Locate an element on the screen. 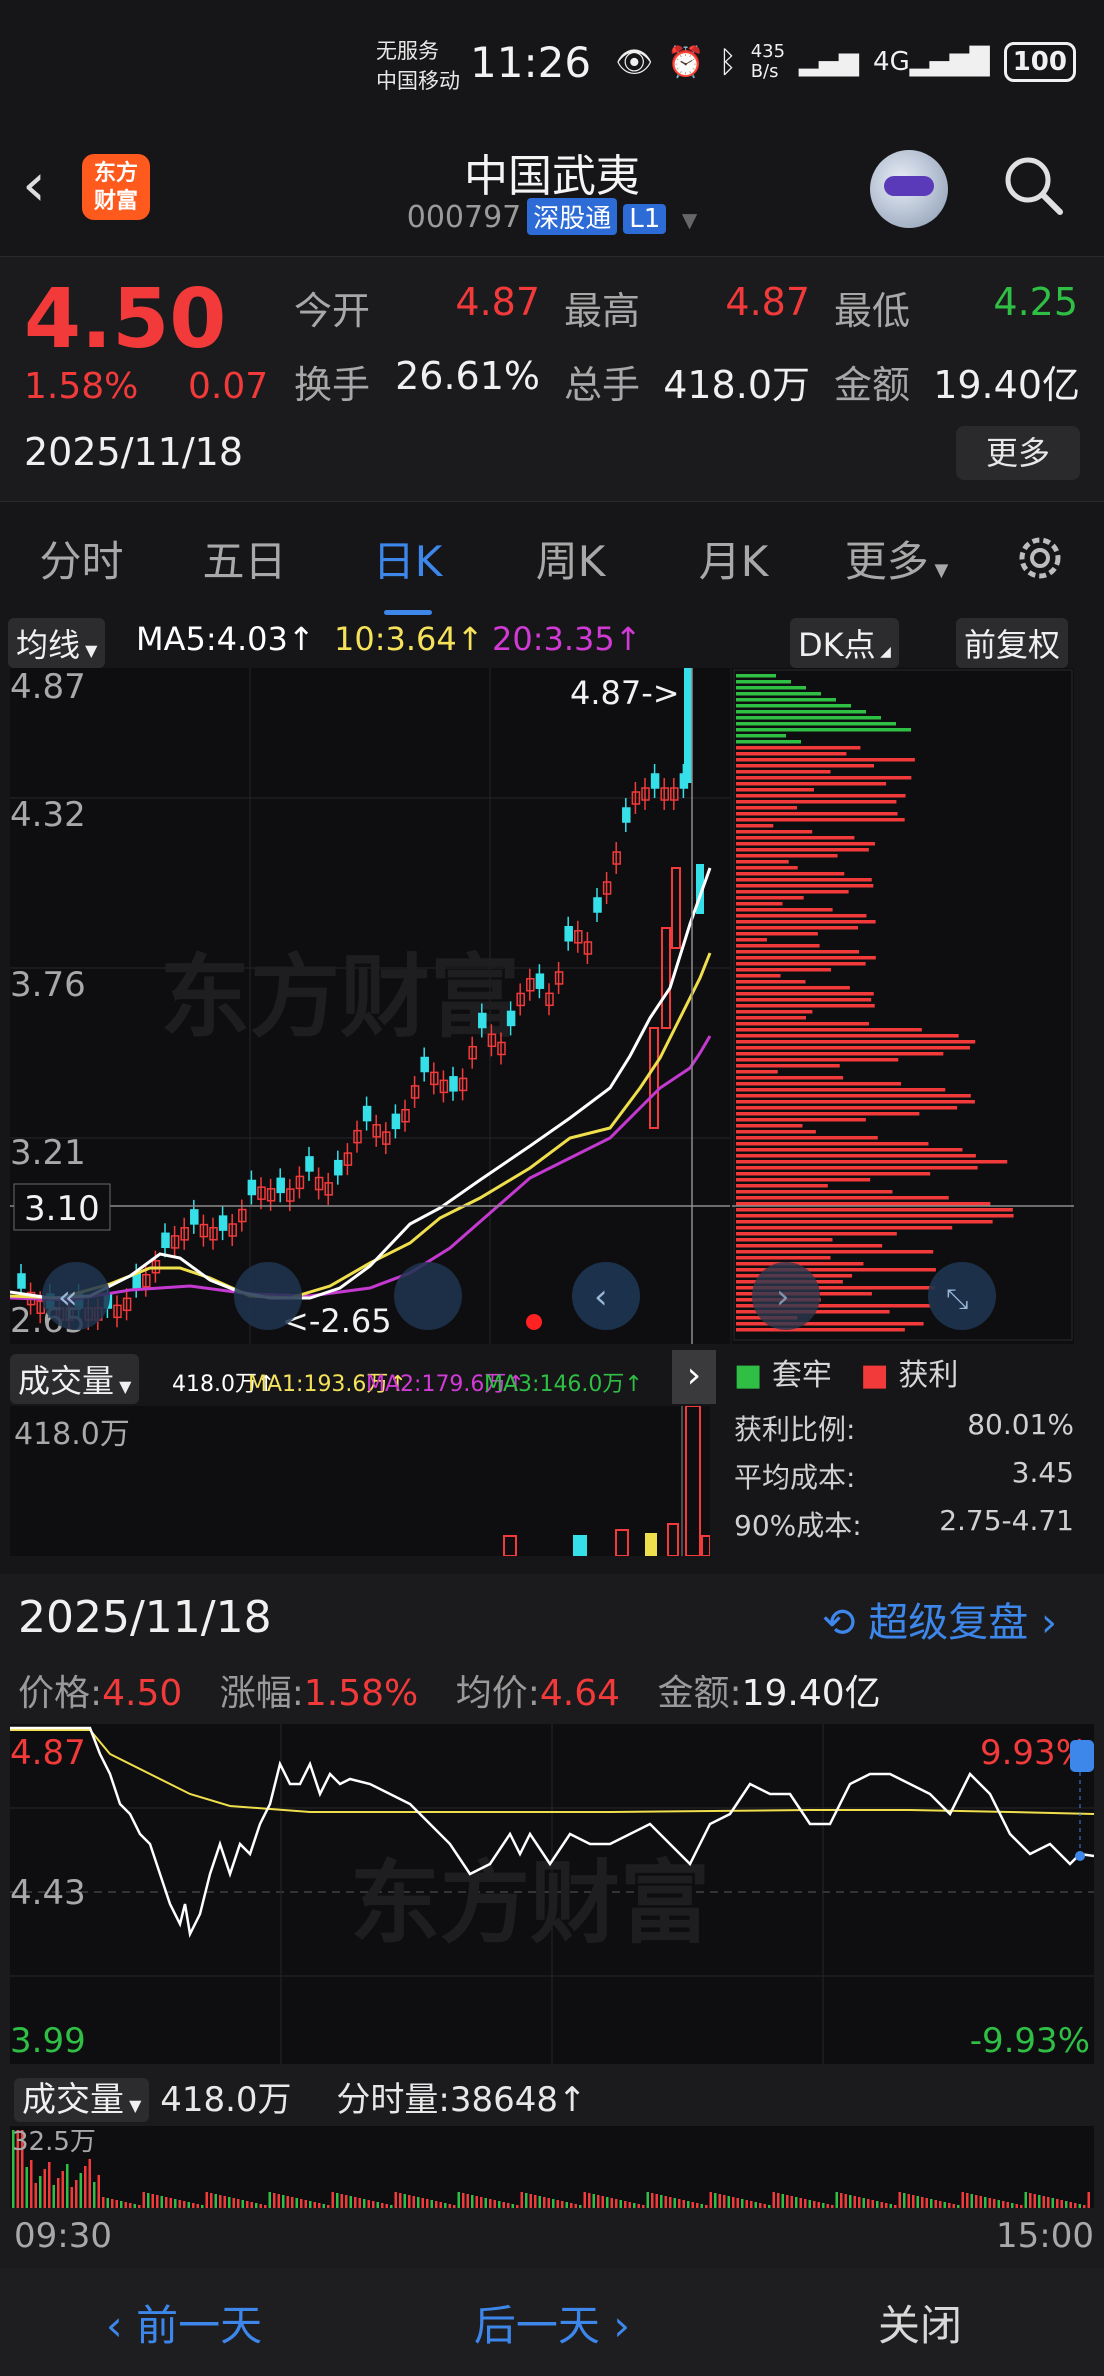 The height and width of the screenshot is (2376, 1104). kline-y-label: 4.32 is located at coordinates (48, 815).